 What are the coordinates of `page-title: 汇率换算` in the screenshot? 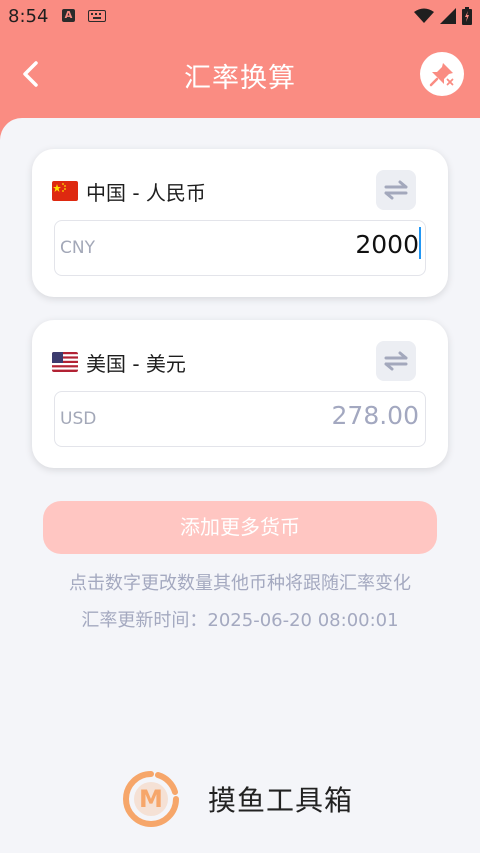 It's located at (240, 78).